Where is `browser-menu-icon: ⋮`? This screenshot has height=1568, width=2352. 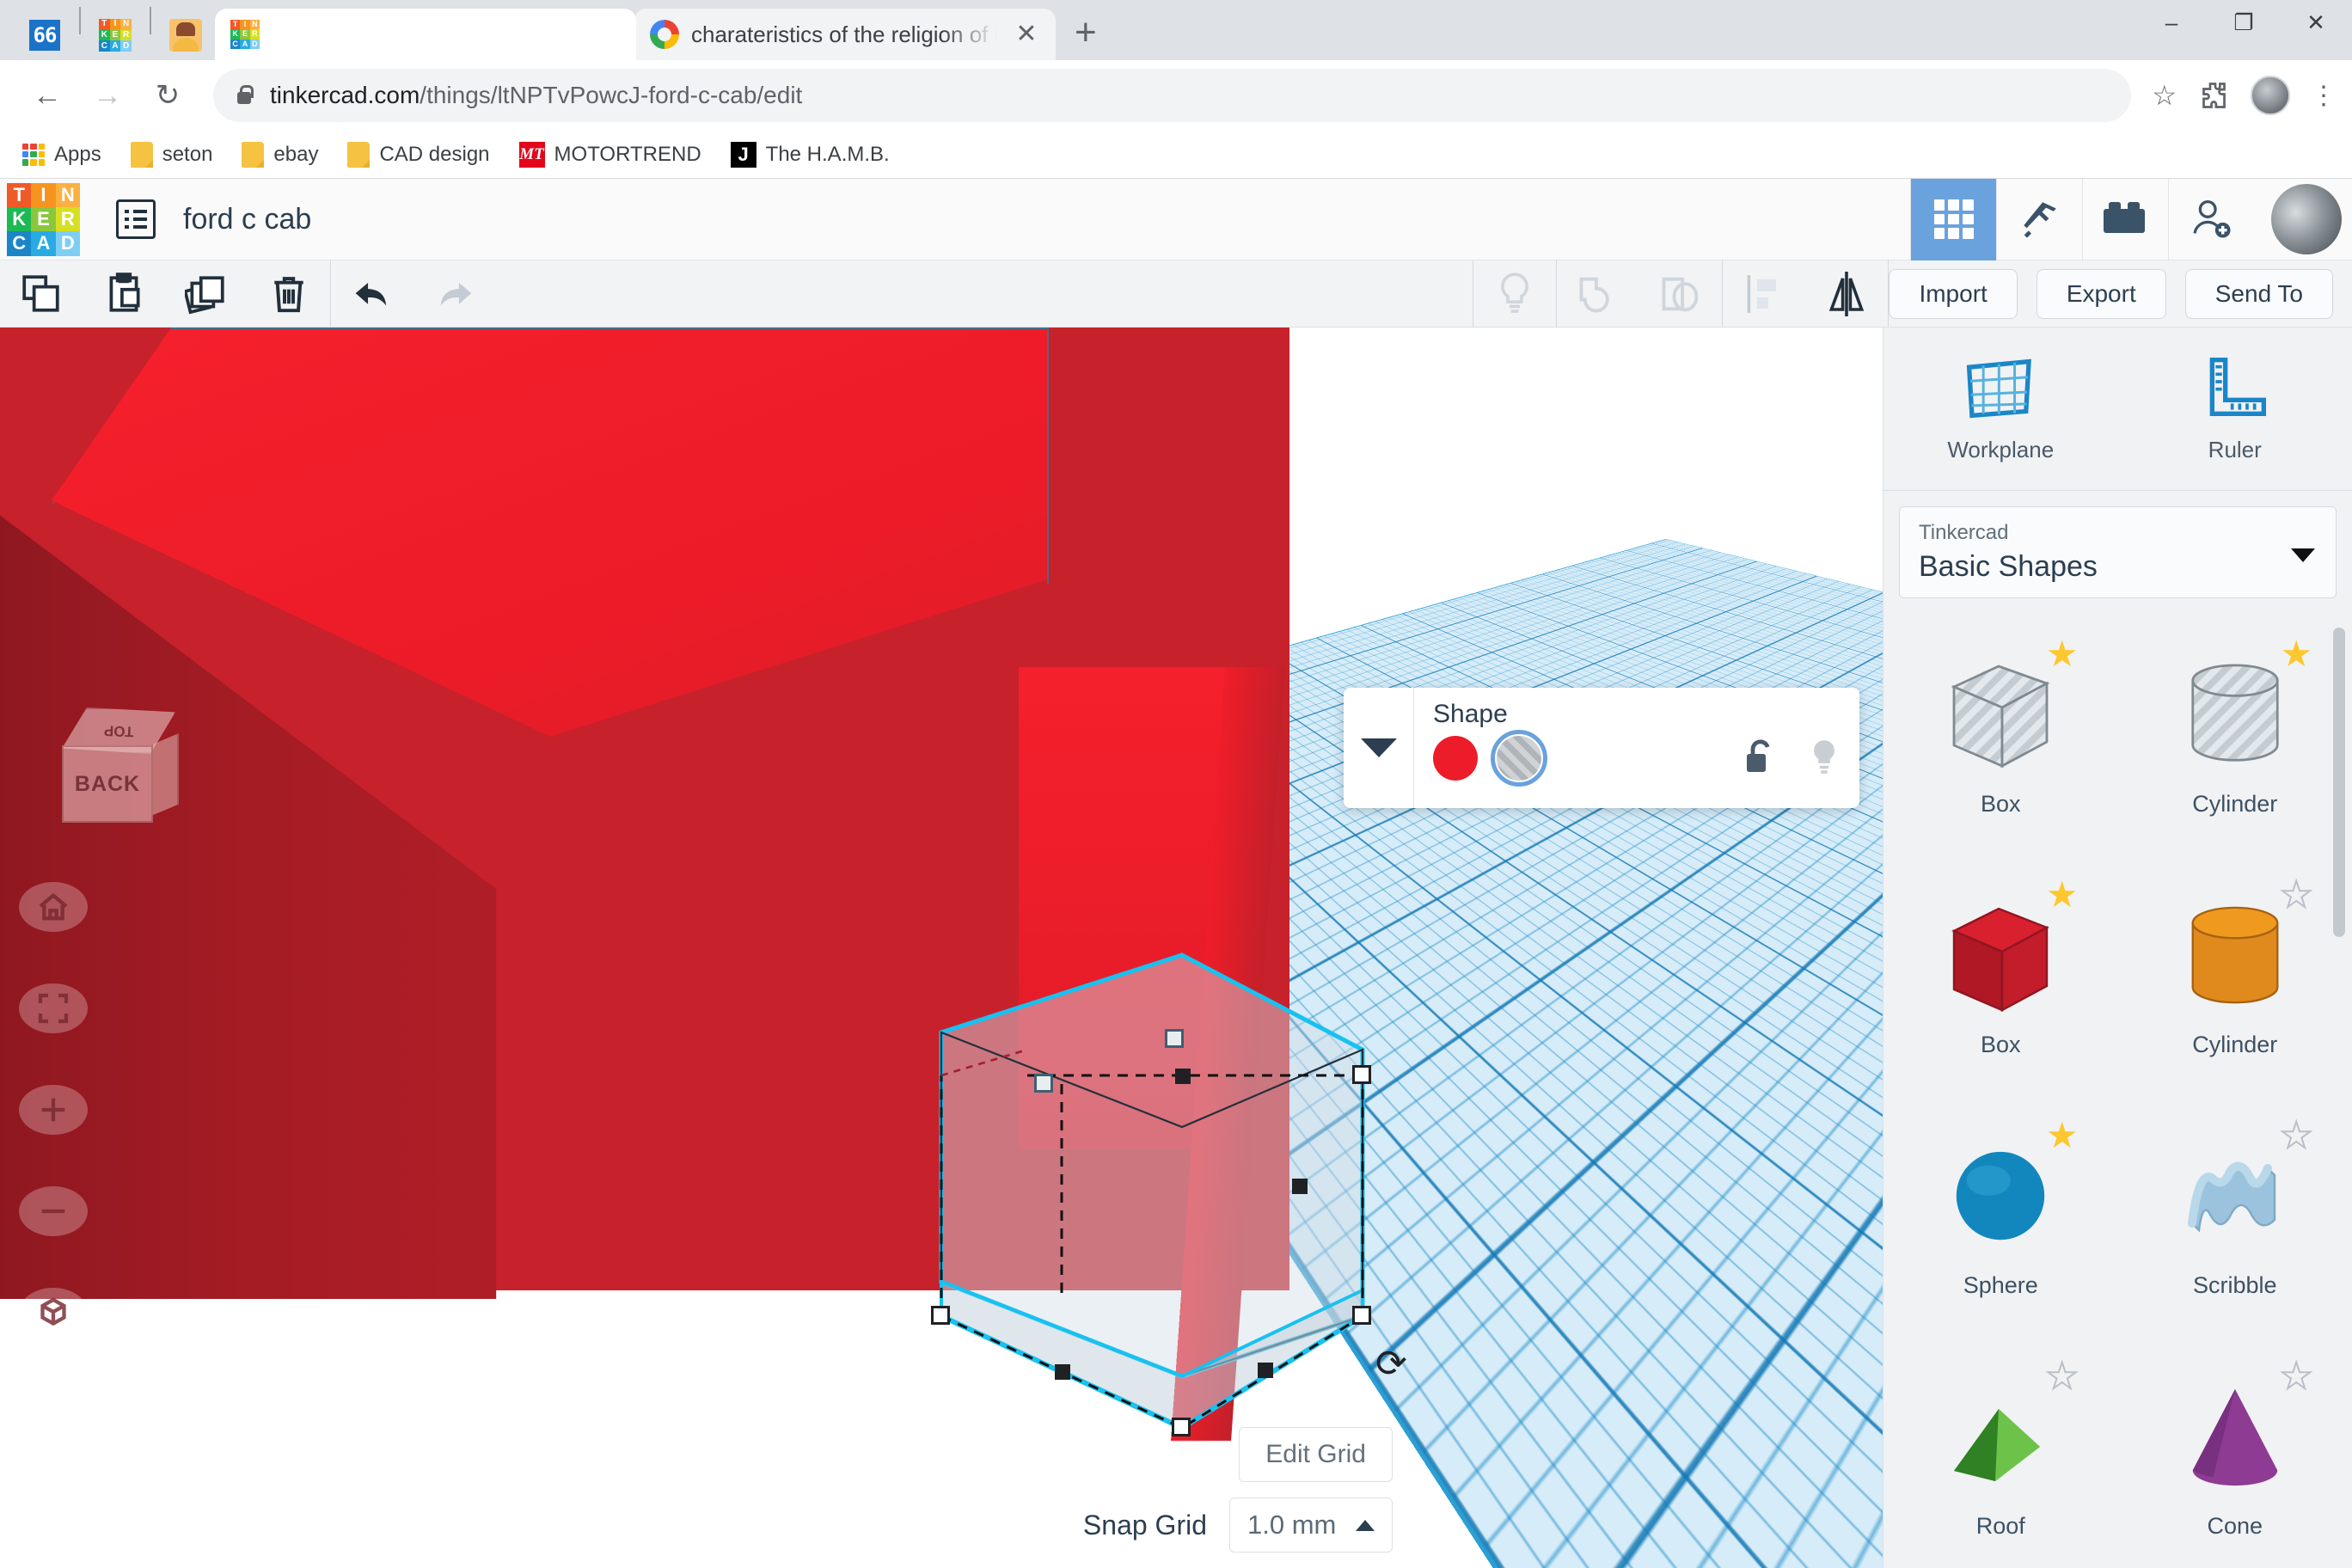
browser-menu-icon: ⋮ is located at coordinates (2324, 95).